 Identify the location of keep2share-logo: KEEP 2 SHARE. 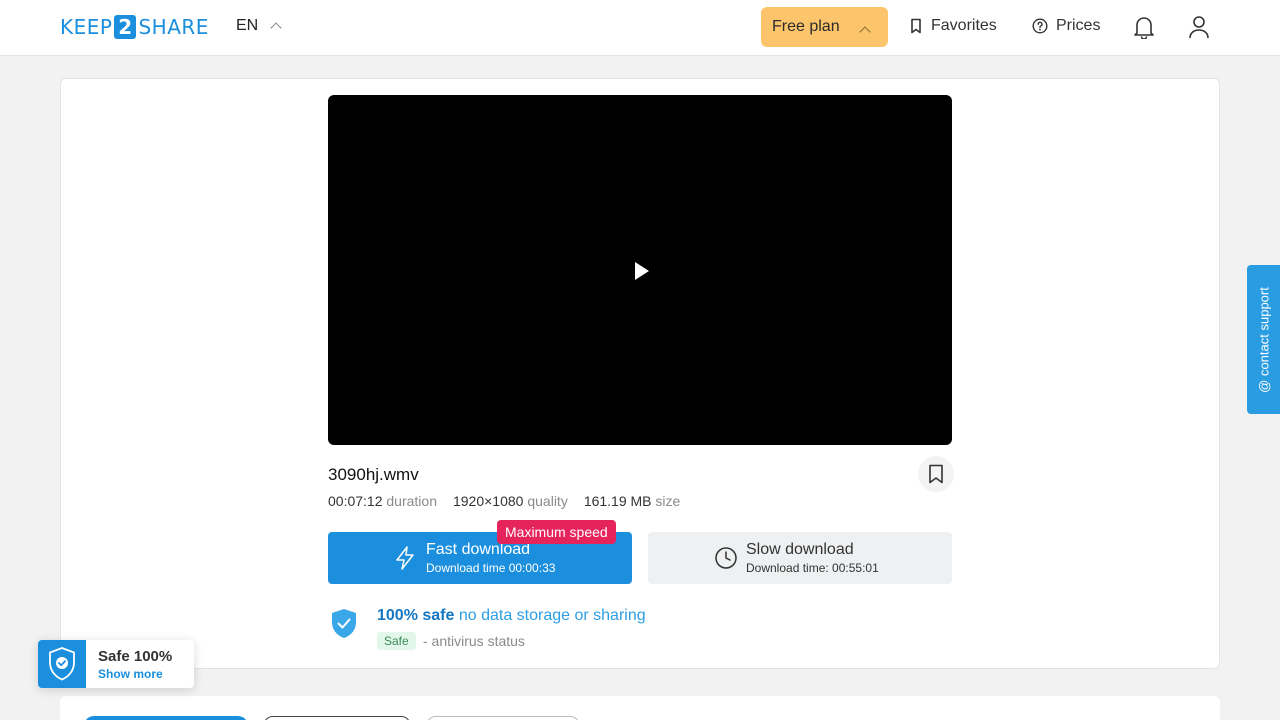
(134, 27).